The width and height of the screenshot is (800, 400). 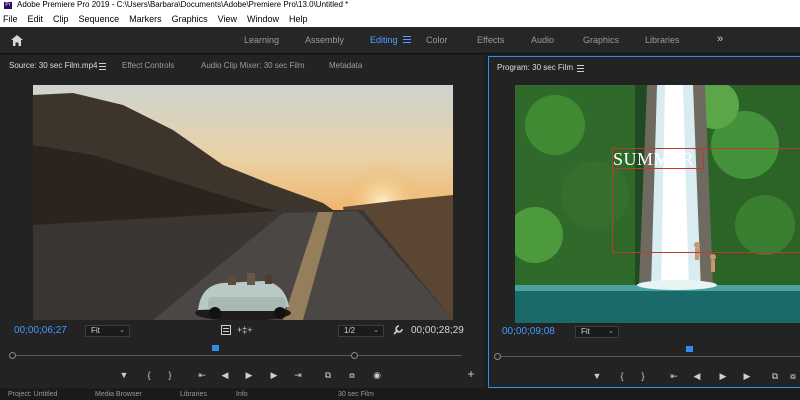 I want to click on program-scrubber-track, so click(x=648, y=356).